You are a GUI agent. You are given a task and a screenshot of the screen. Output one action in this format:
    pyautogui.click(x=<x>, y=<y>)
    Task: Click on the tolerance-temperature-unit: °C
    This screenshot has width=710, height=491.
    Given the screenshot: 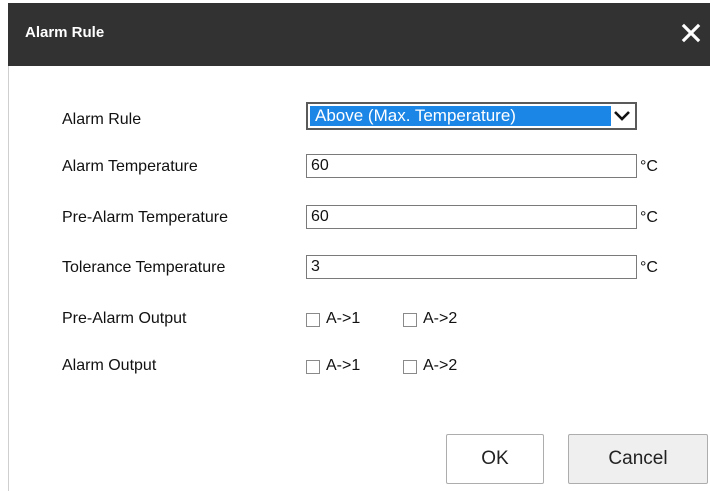 What is the action you would take?
    pyautogui.click(x=649, y=267)
    